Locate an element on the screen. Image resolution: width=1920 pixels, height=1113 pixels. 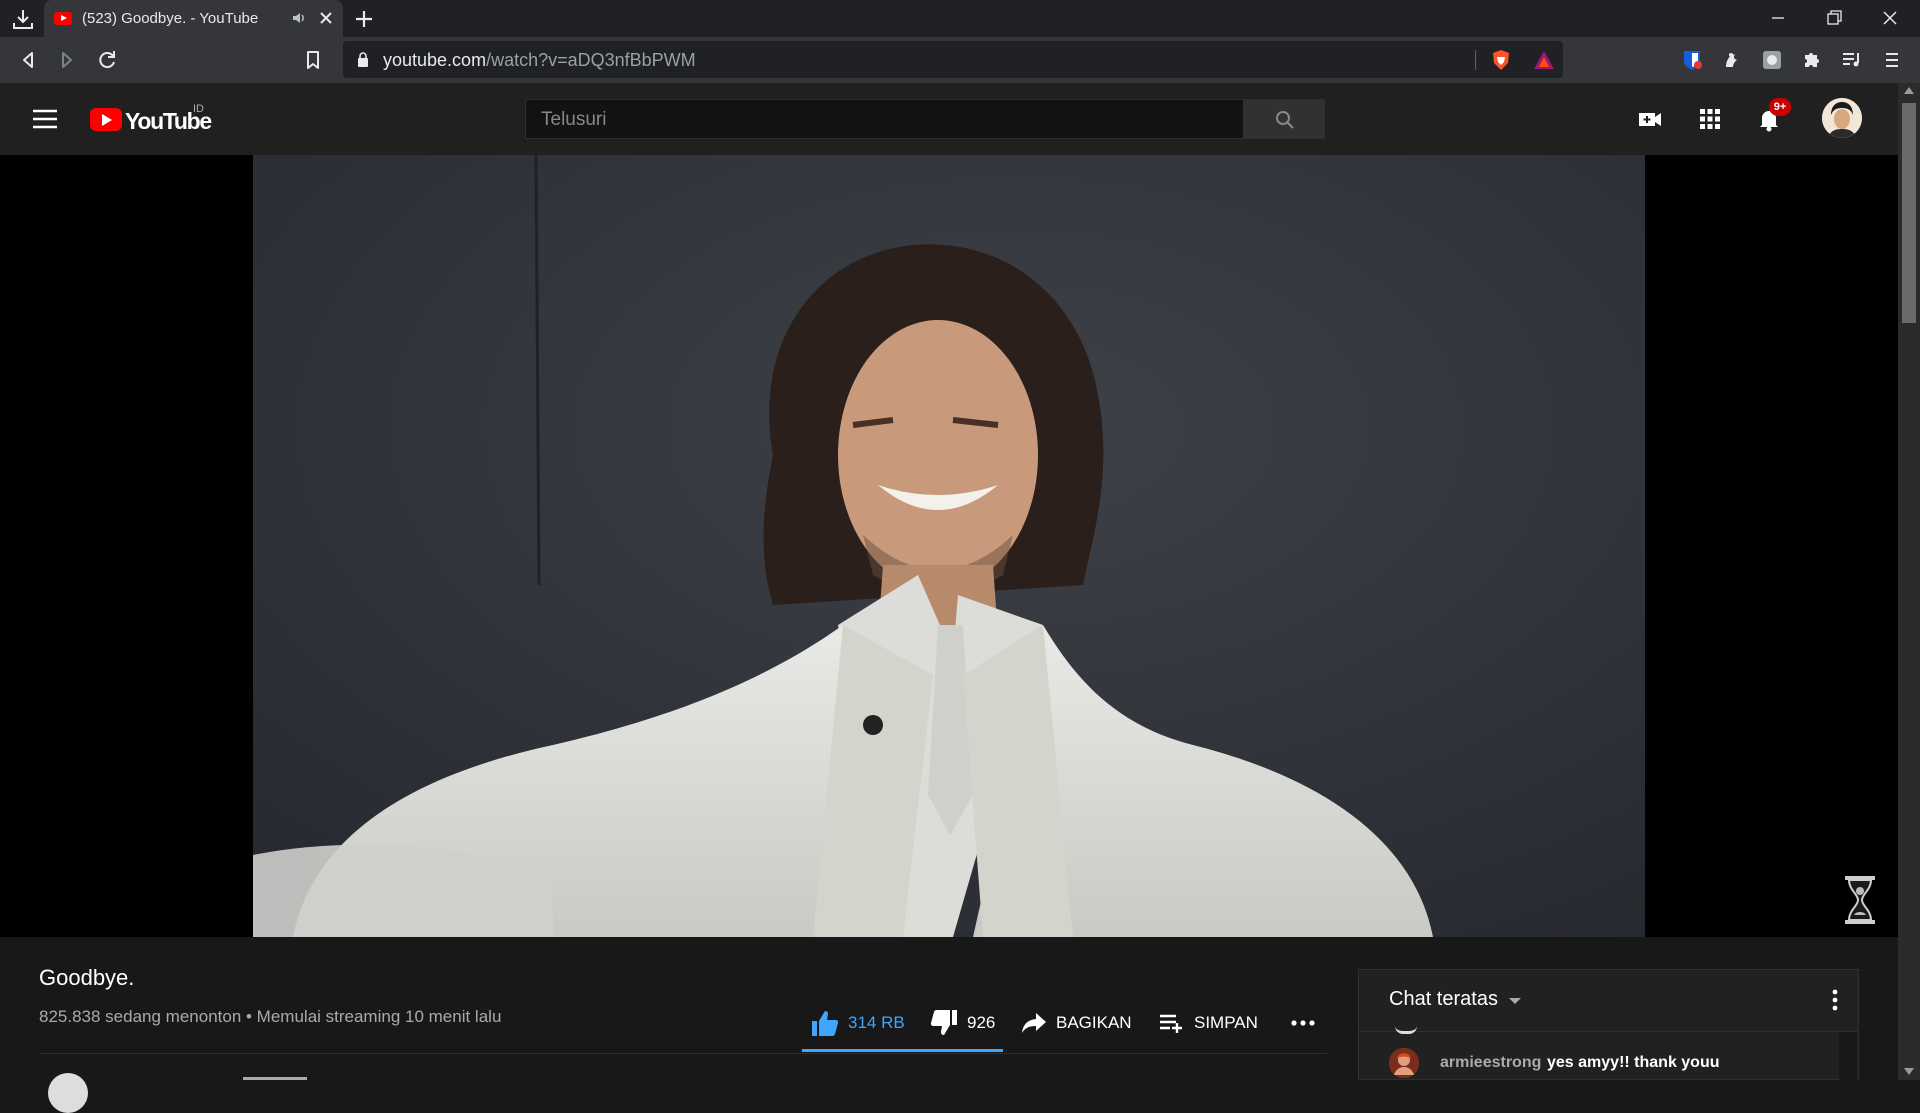
account-avatar is located at coordinates (1842, 118).